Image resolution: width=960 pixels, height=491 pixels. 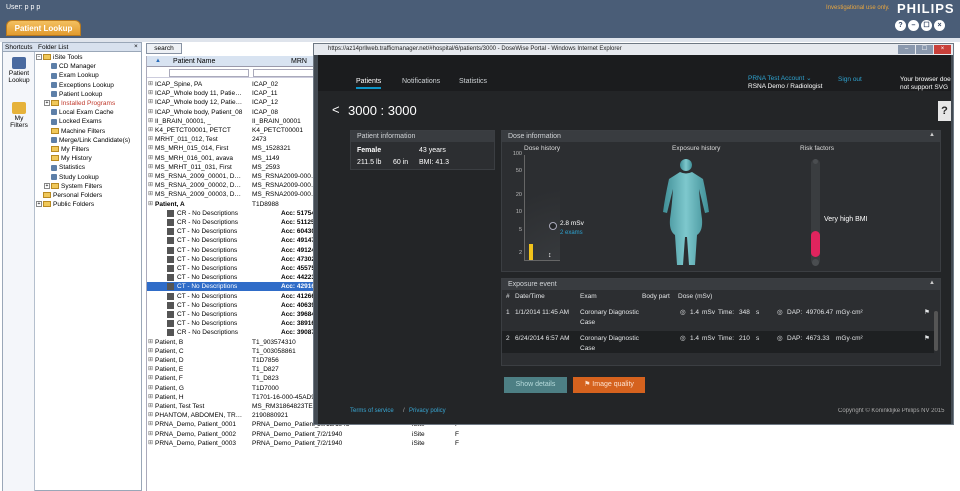 What do you see at coordinates (65, 204) in the screenshot?
I see `tree-item: + Public Folders` at bounding box center [65, 204].